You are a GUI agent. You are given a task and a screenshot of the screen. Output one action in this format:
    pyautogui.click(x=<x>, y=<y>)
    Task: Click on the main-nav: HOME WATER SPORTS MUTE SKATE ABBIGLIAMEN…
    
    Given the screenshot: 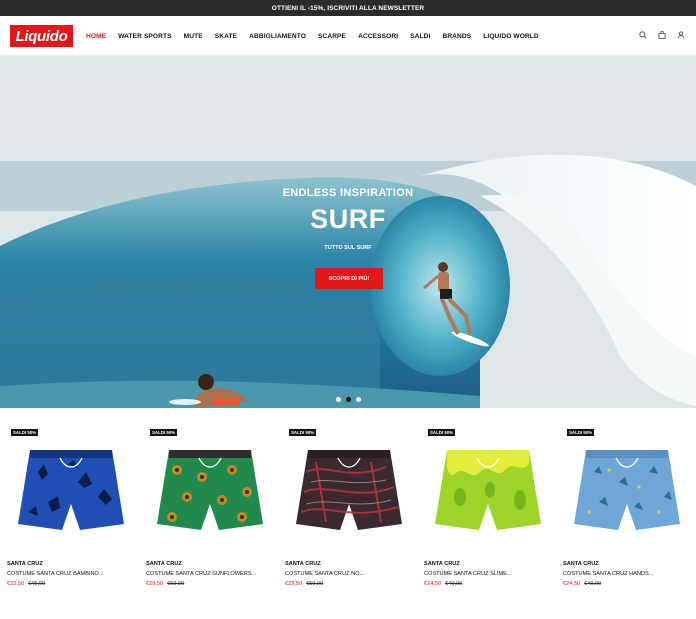 What is the action you would take?
    pyautogui.click(x=318, y=36)
    